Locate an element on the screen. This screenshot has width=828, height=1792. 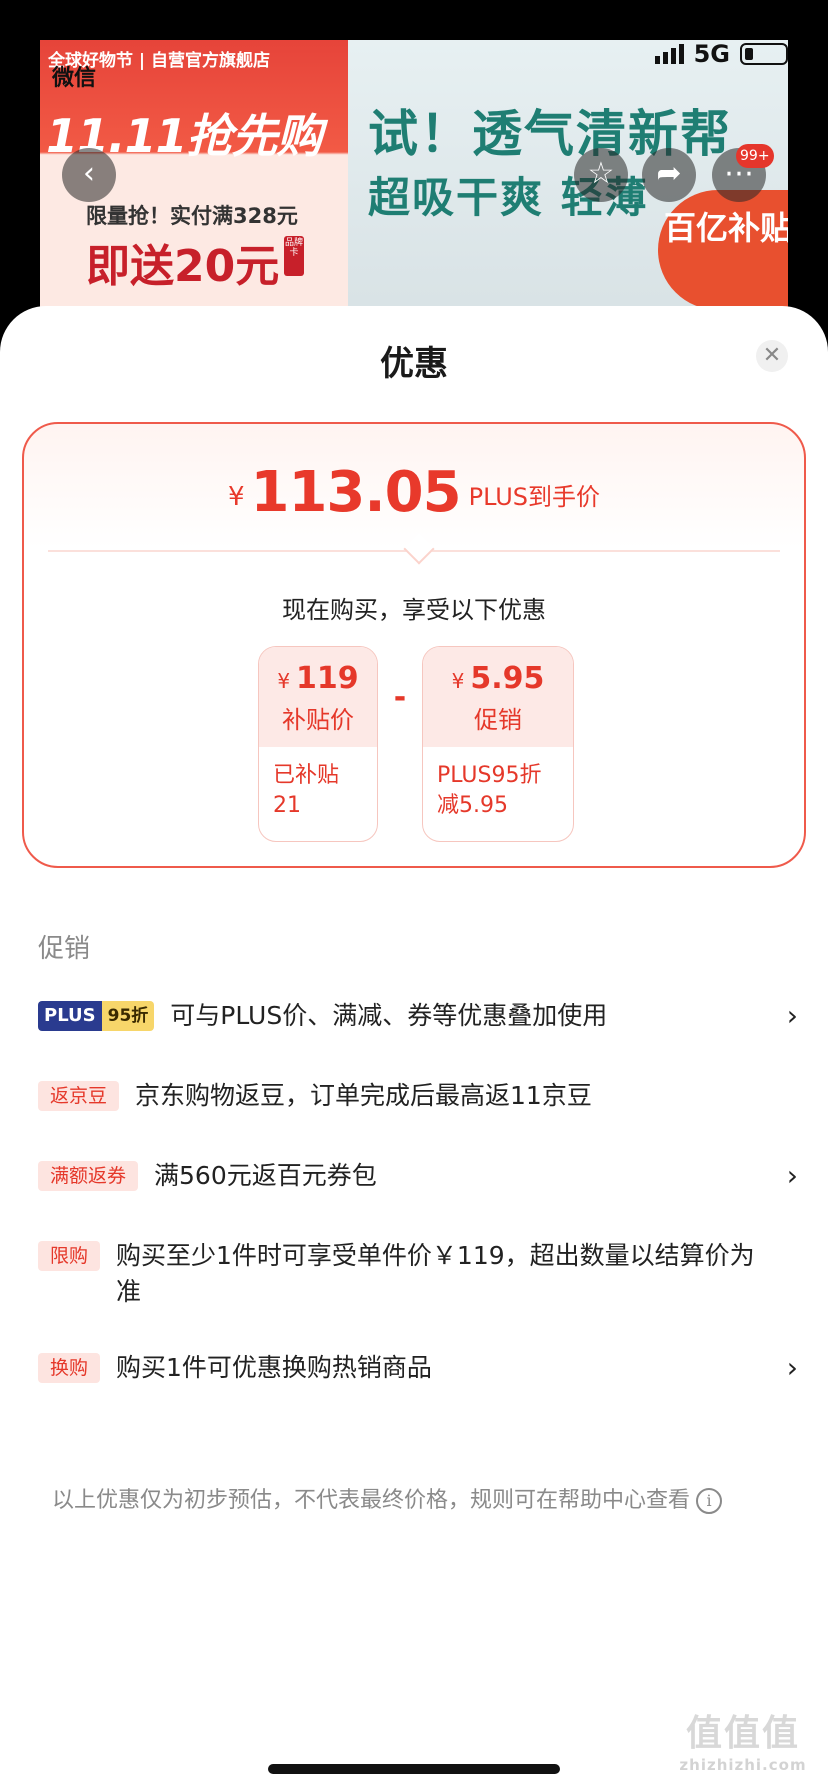
promo-tag: 限购 is located at coordinates (69, 1256).